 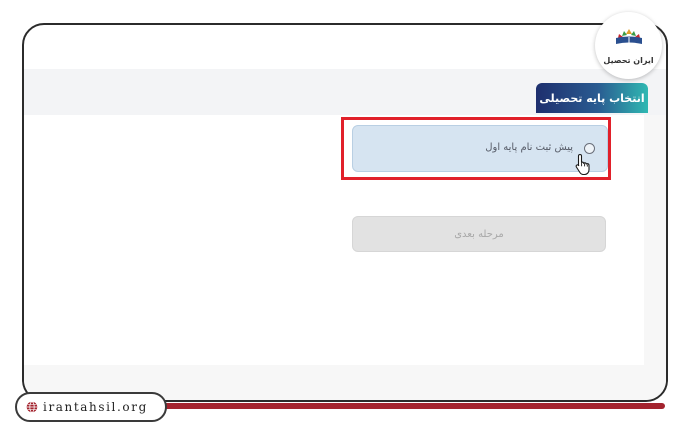 What do you see at coordinates (582, 164) in the screenshot?
I see `hand-cursor-icon` at bounding box center [582, 164].